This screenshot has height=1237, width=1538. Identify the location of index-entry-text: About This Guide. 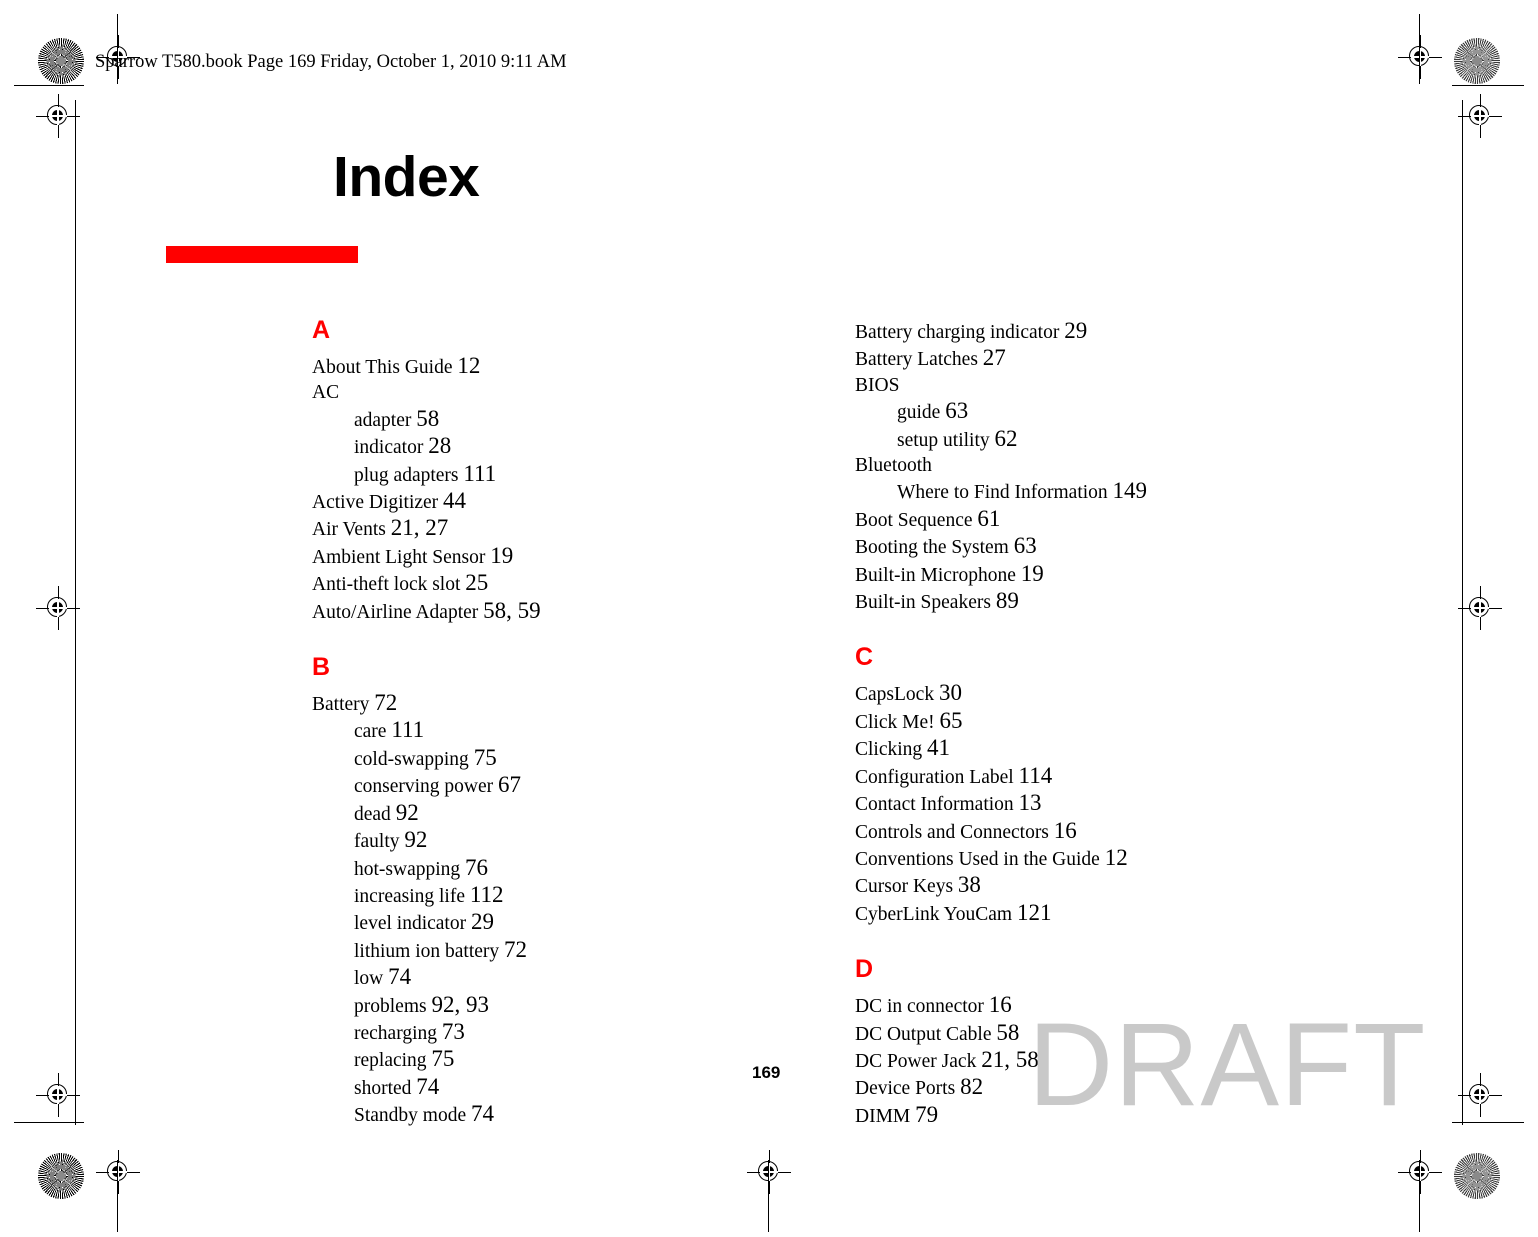
(385, 367).